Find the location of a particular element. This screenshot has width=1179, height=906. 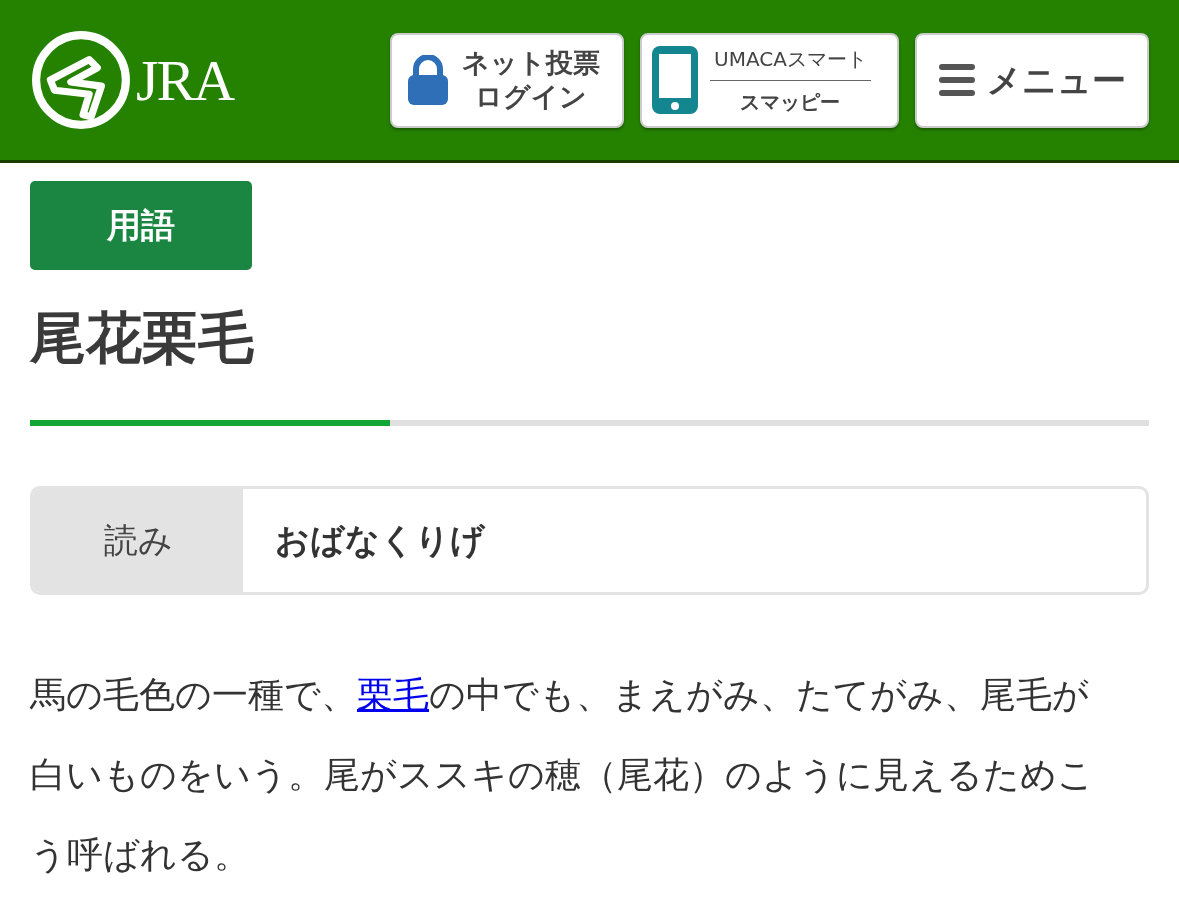

logo-text: JRA is located at coordinates (185, 80).